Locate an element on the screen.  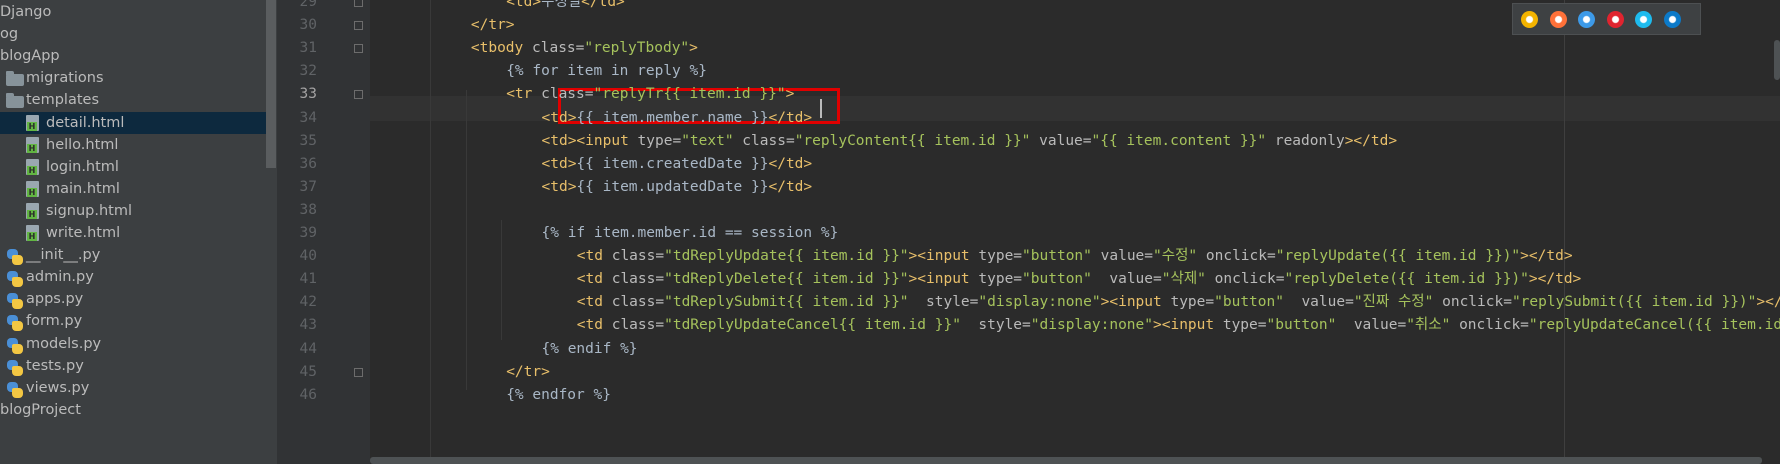
tree-item: templates is located at coordinates (133, 100).